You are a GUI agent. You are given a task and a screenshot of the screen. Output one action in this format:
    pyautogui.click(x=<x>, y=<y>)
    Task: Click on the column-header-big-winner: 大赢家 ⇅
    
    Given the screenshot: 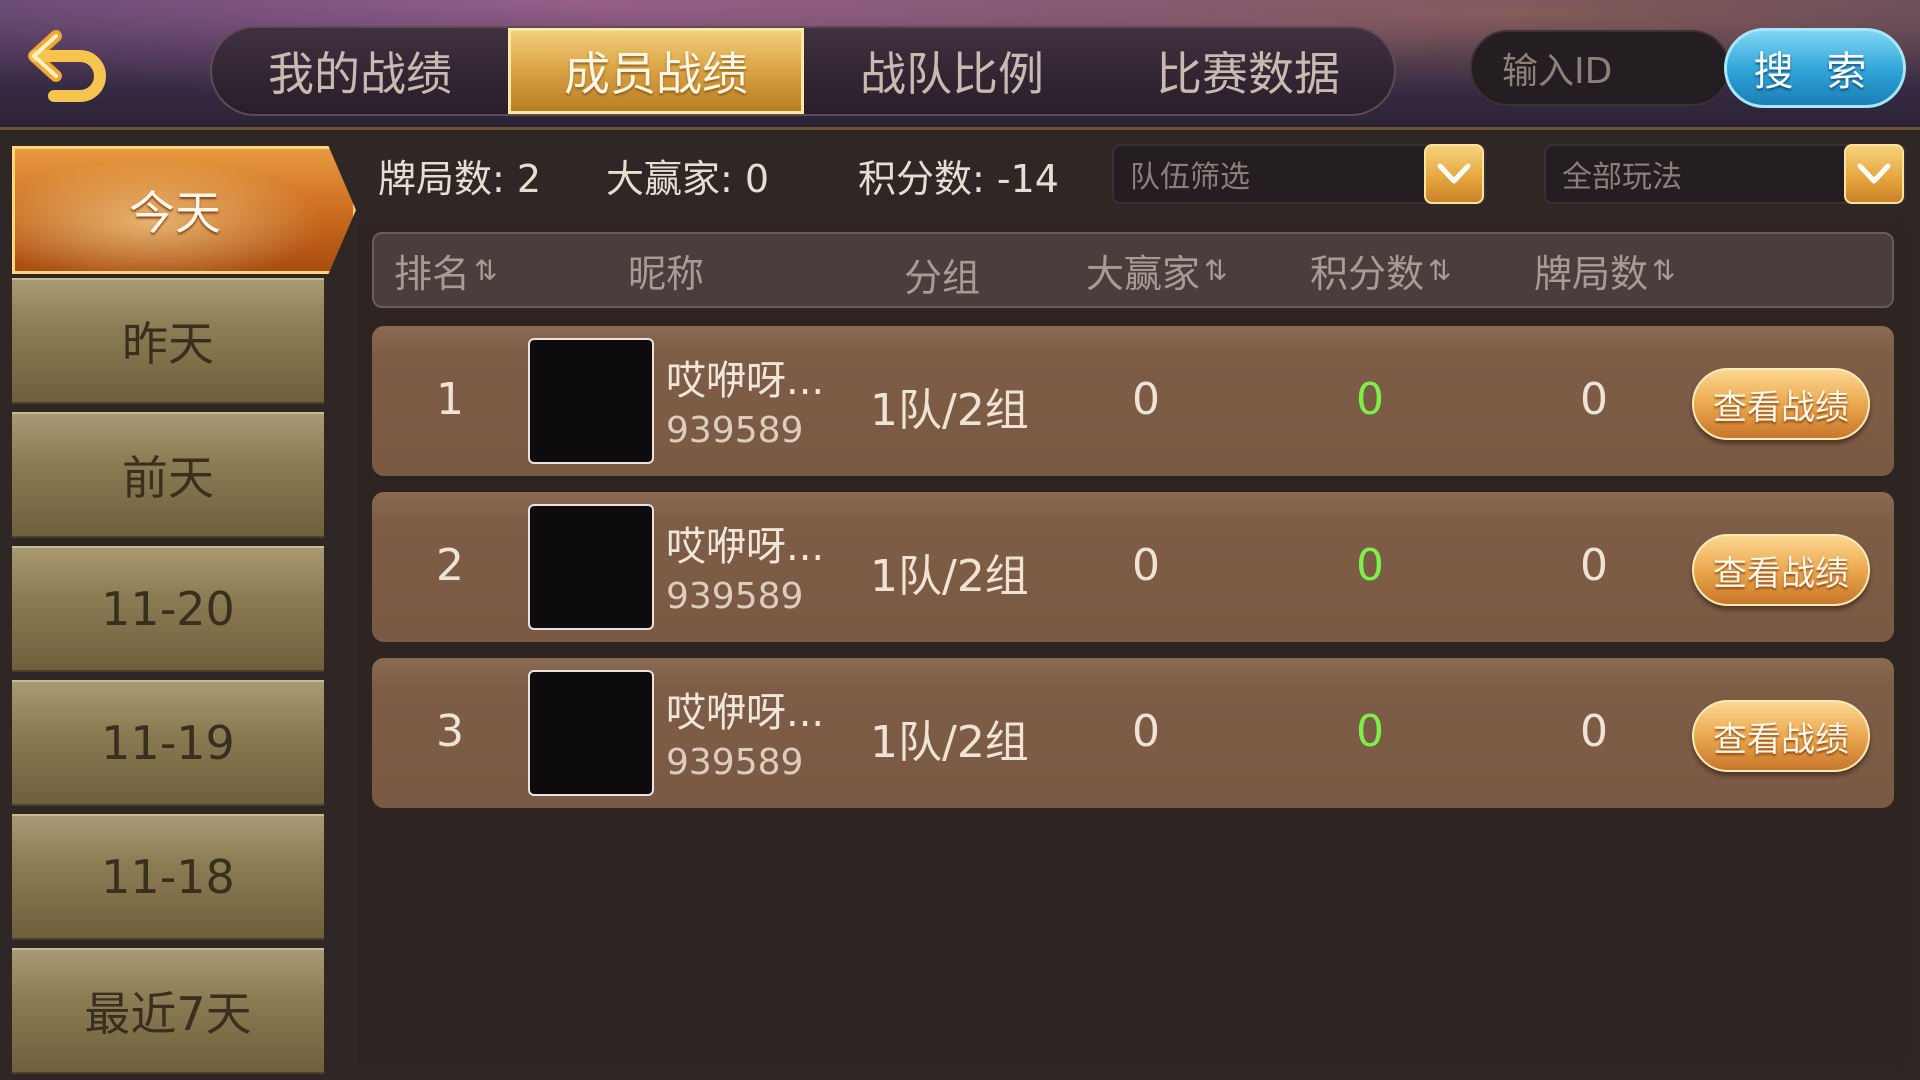 What is the action you would take?
    pyautogui.click(x=1157, y=270)
    